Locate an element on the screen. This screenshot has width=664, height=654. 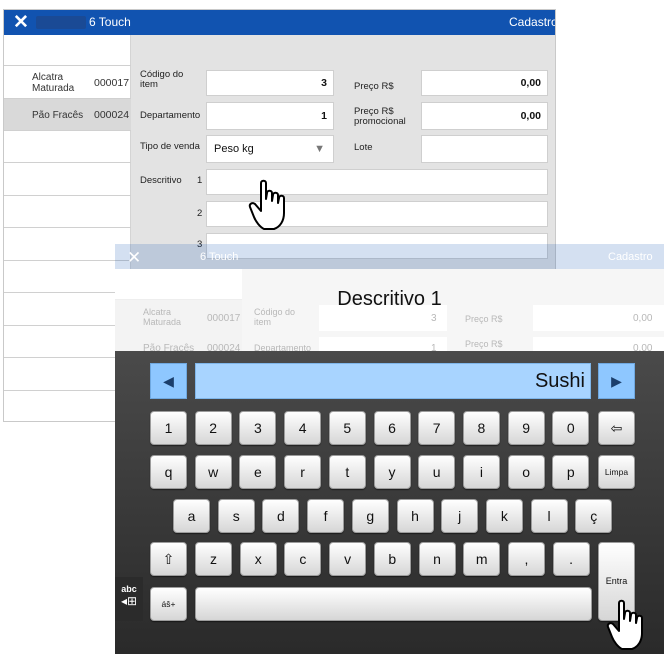
cursor-left-button: ◀ is located at coordinates (168, 381).